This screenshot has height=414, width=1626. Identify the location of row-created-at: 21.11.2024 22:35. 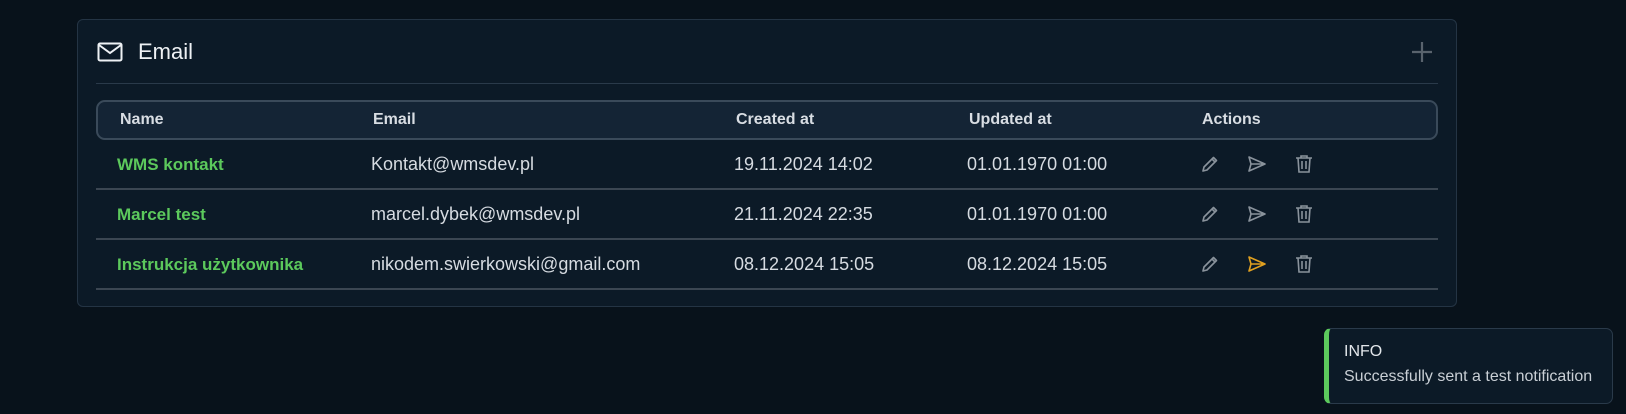
(803, 213).